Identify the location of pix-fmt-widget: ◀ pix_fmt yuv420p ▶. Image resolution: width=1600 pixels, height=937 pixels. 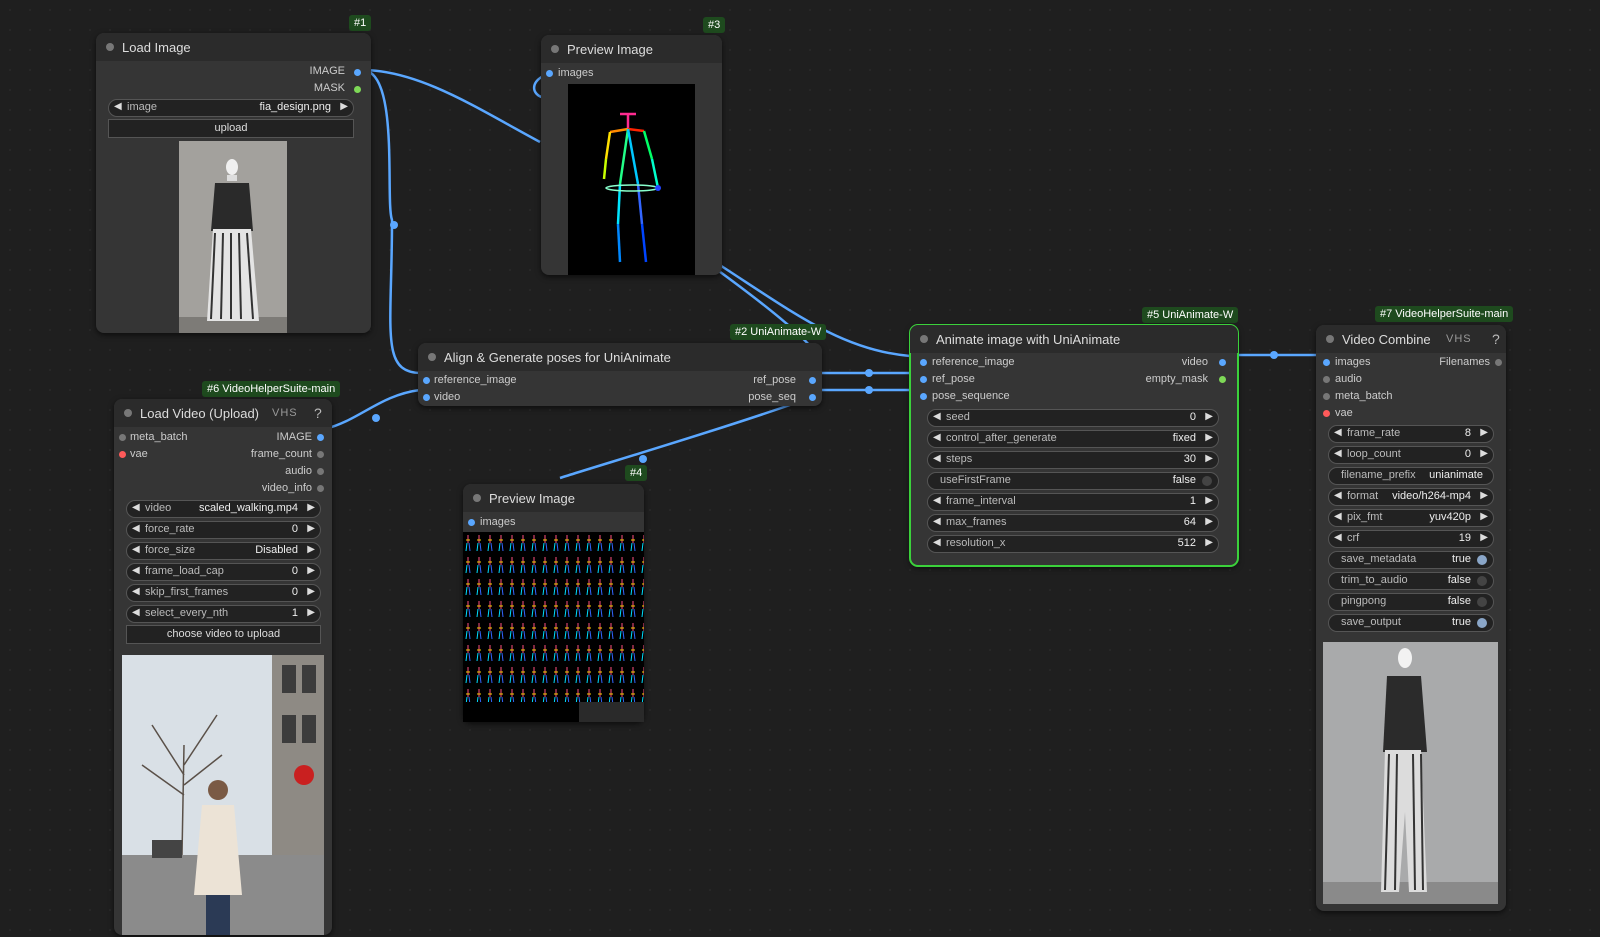
(1411, 518).